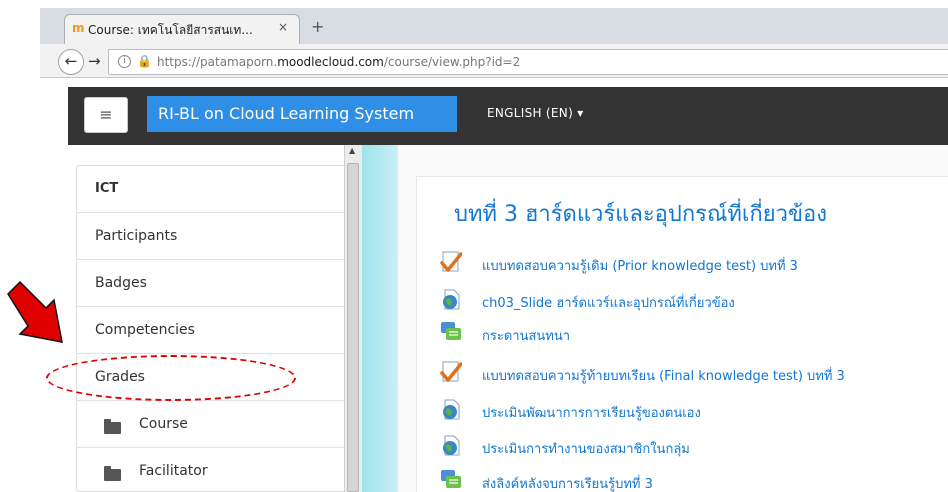 The width and height of the screenshot is (948, 492). I want to click on activity-link: ประเมินพัฒนาการการเรียนรู้ของตนเอง, so click(591, 412).